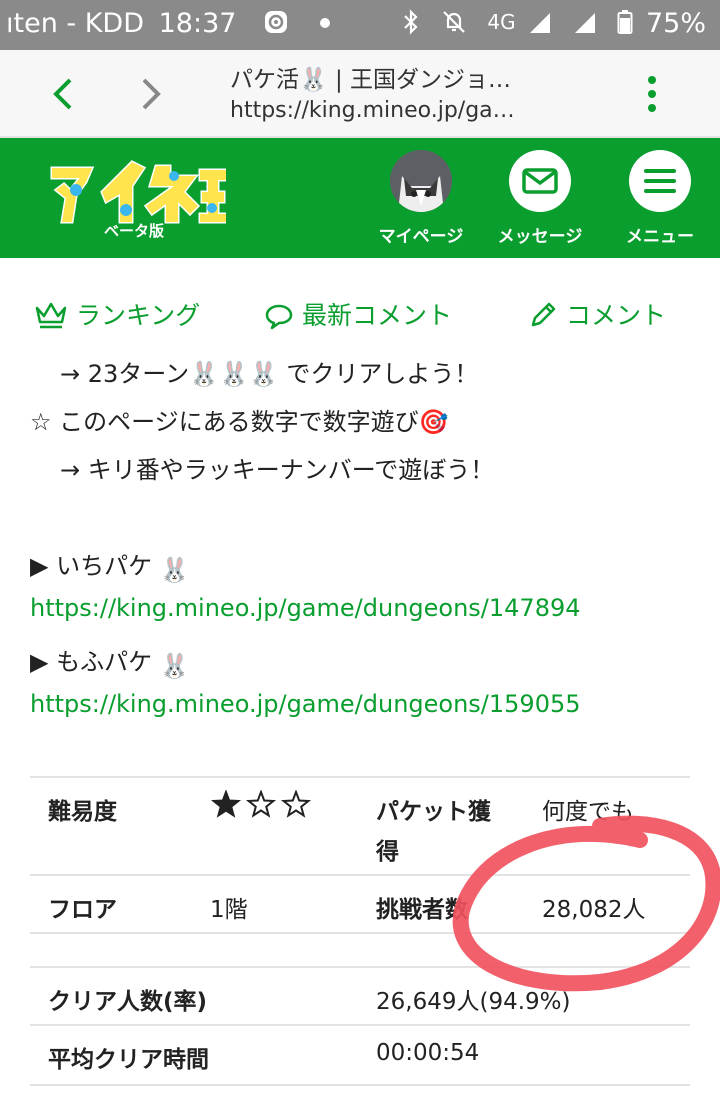  I want to click on ichi-paket-label: ▶ いちパケ, so click(91, 566).